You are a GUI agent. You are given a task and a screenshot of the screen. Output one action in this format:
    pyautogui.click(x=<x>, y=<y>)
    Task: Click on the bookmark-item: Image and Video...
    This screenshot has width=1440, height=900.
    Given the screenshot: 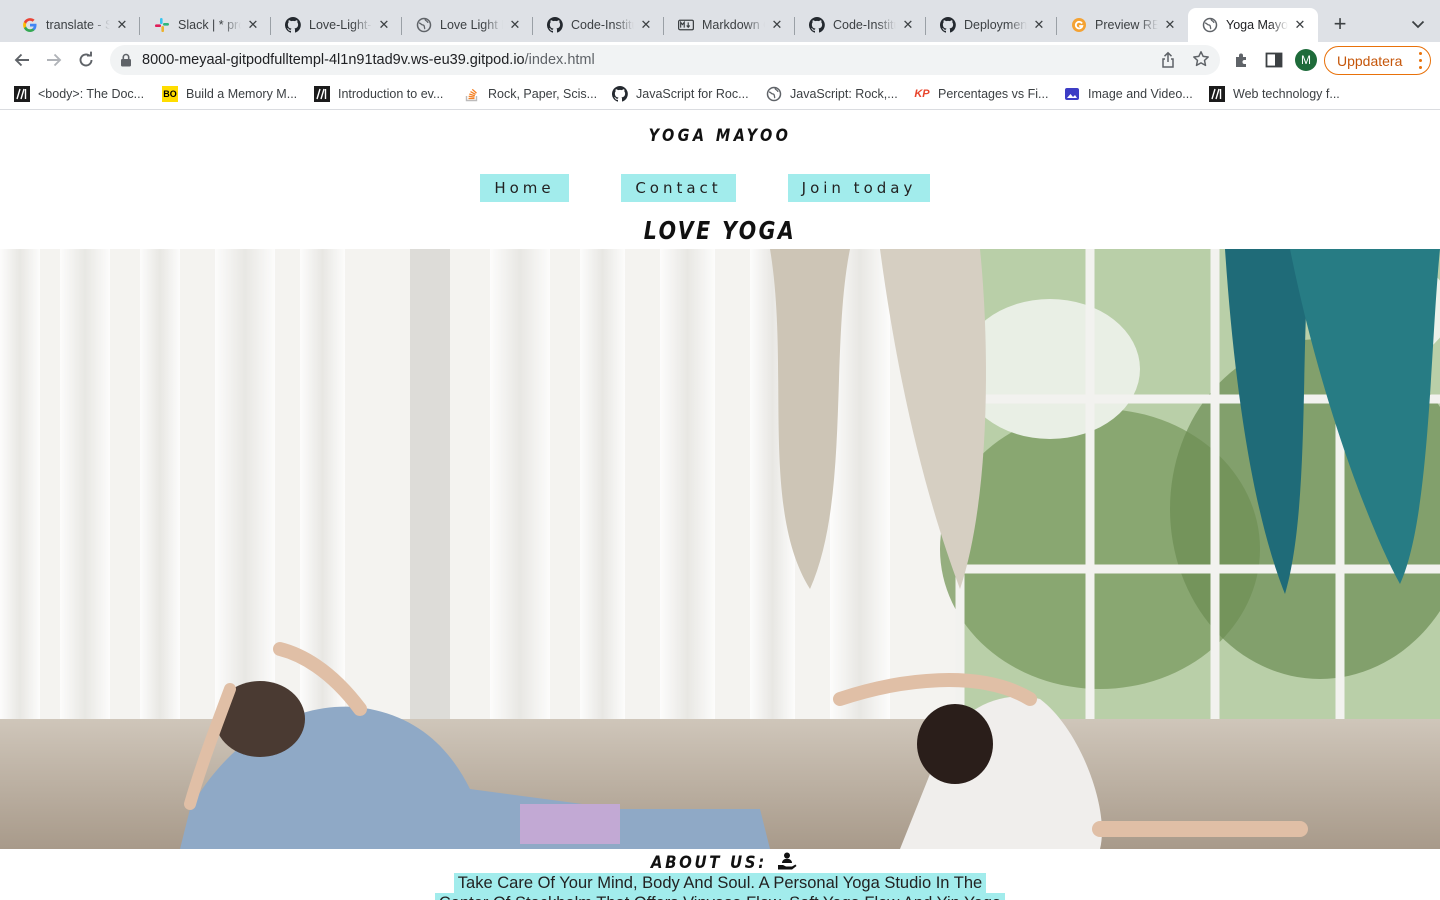 What is the action you would take?
    pyautogui.click(x=1128, y=94)
    